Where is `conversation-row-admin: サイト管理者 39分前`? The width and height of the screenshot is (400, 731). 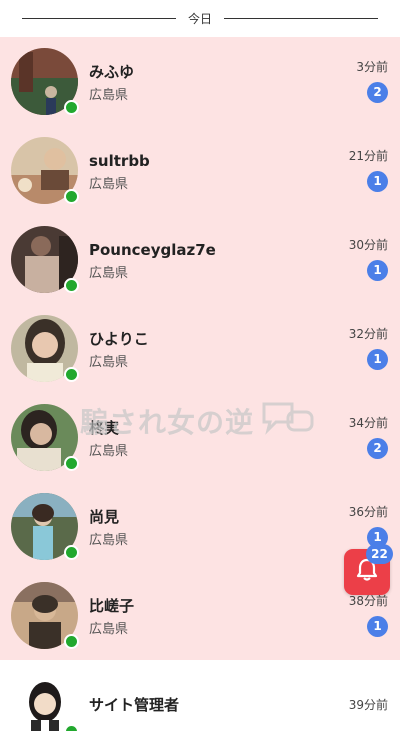
conversation-row-admin: サイト管理者 39分前 is located at coordinates (200, 695).